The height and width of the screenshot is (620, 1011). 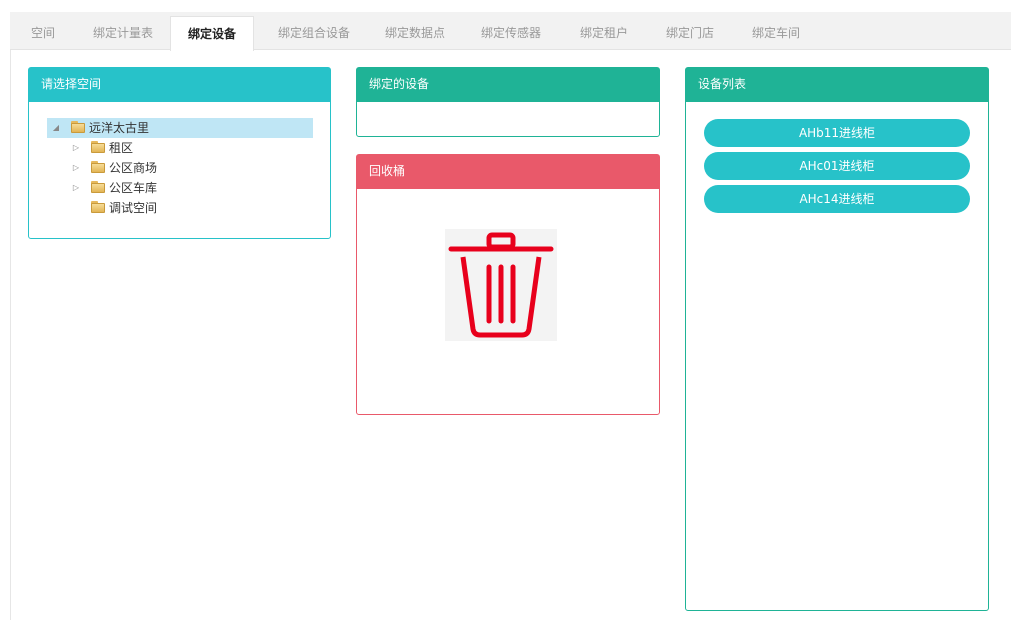 I want to click on tree-node-label: 调试空间, so click(x=133, y=208).